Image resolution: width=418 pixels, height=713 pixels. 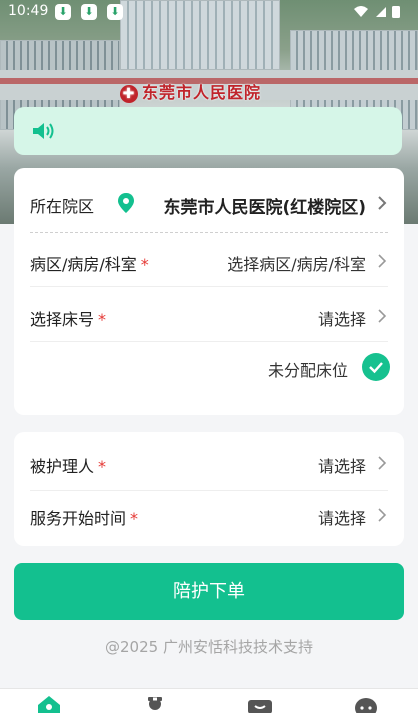 What do you see at coordinates (68, 319) in the screenshot?
I see `bed-label: 选择床号 *` at bounding box center [68, 319].